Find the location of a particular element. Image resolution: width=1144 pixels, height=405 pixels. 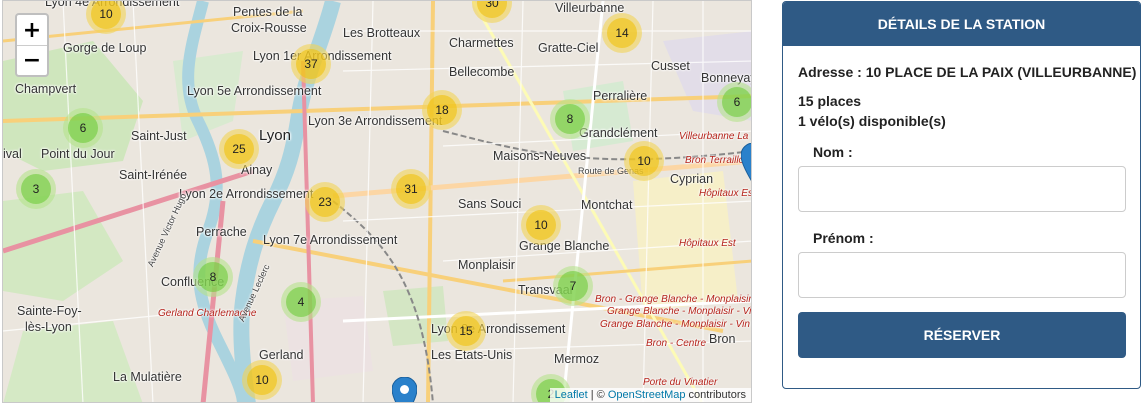

station-cluster: 7 is located at coordinates (573, 286).